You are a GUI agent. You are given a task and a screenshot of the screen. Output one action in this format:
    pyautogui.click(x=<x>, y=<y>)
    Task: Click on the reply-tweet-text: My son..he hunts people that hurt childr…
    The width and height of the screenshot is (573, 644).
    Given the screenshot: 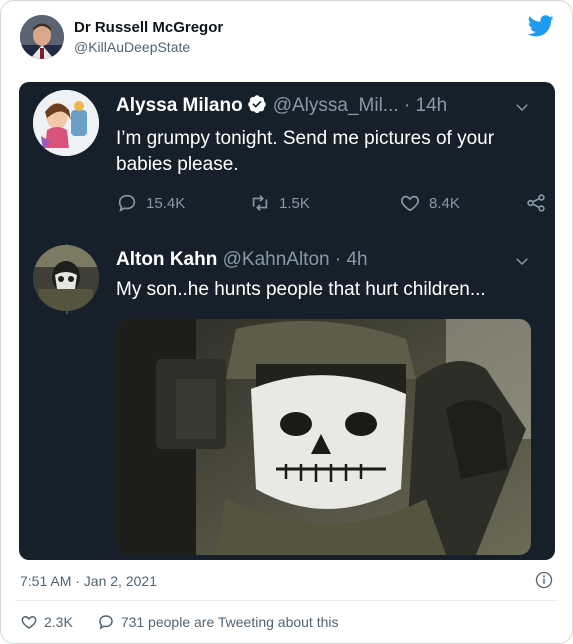 What is the action you would take?
    pyautogui.click(x=301, y=289)
    